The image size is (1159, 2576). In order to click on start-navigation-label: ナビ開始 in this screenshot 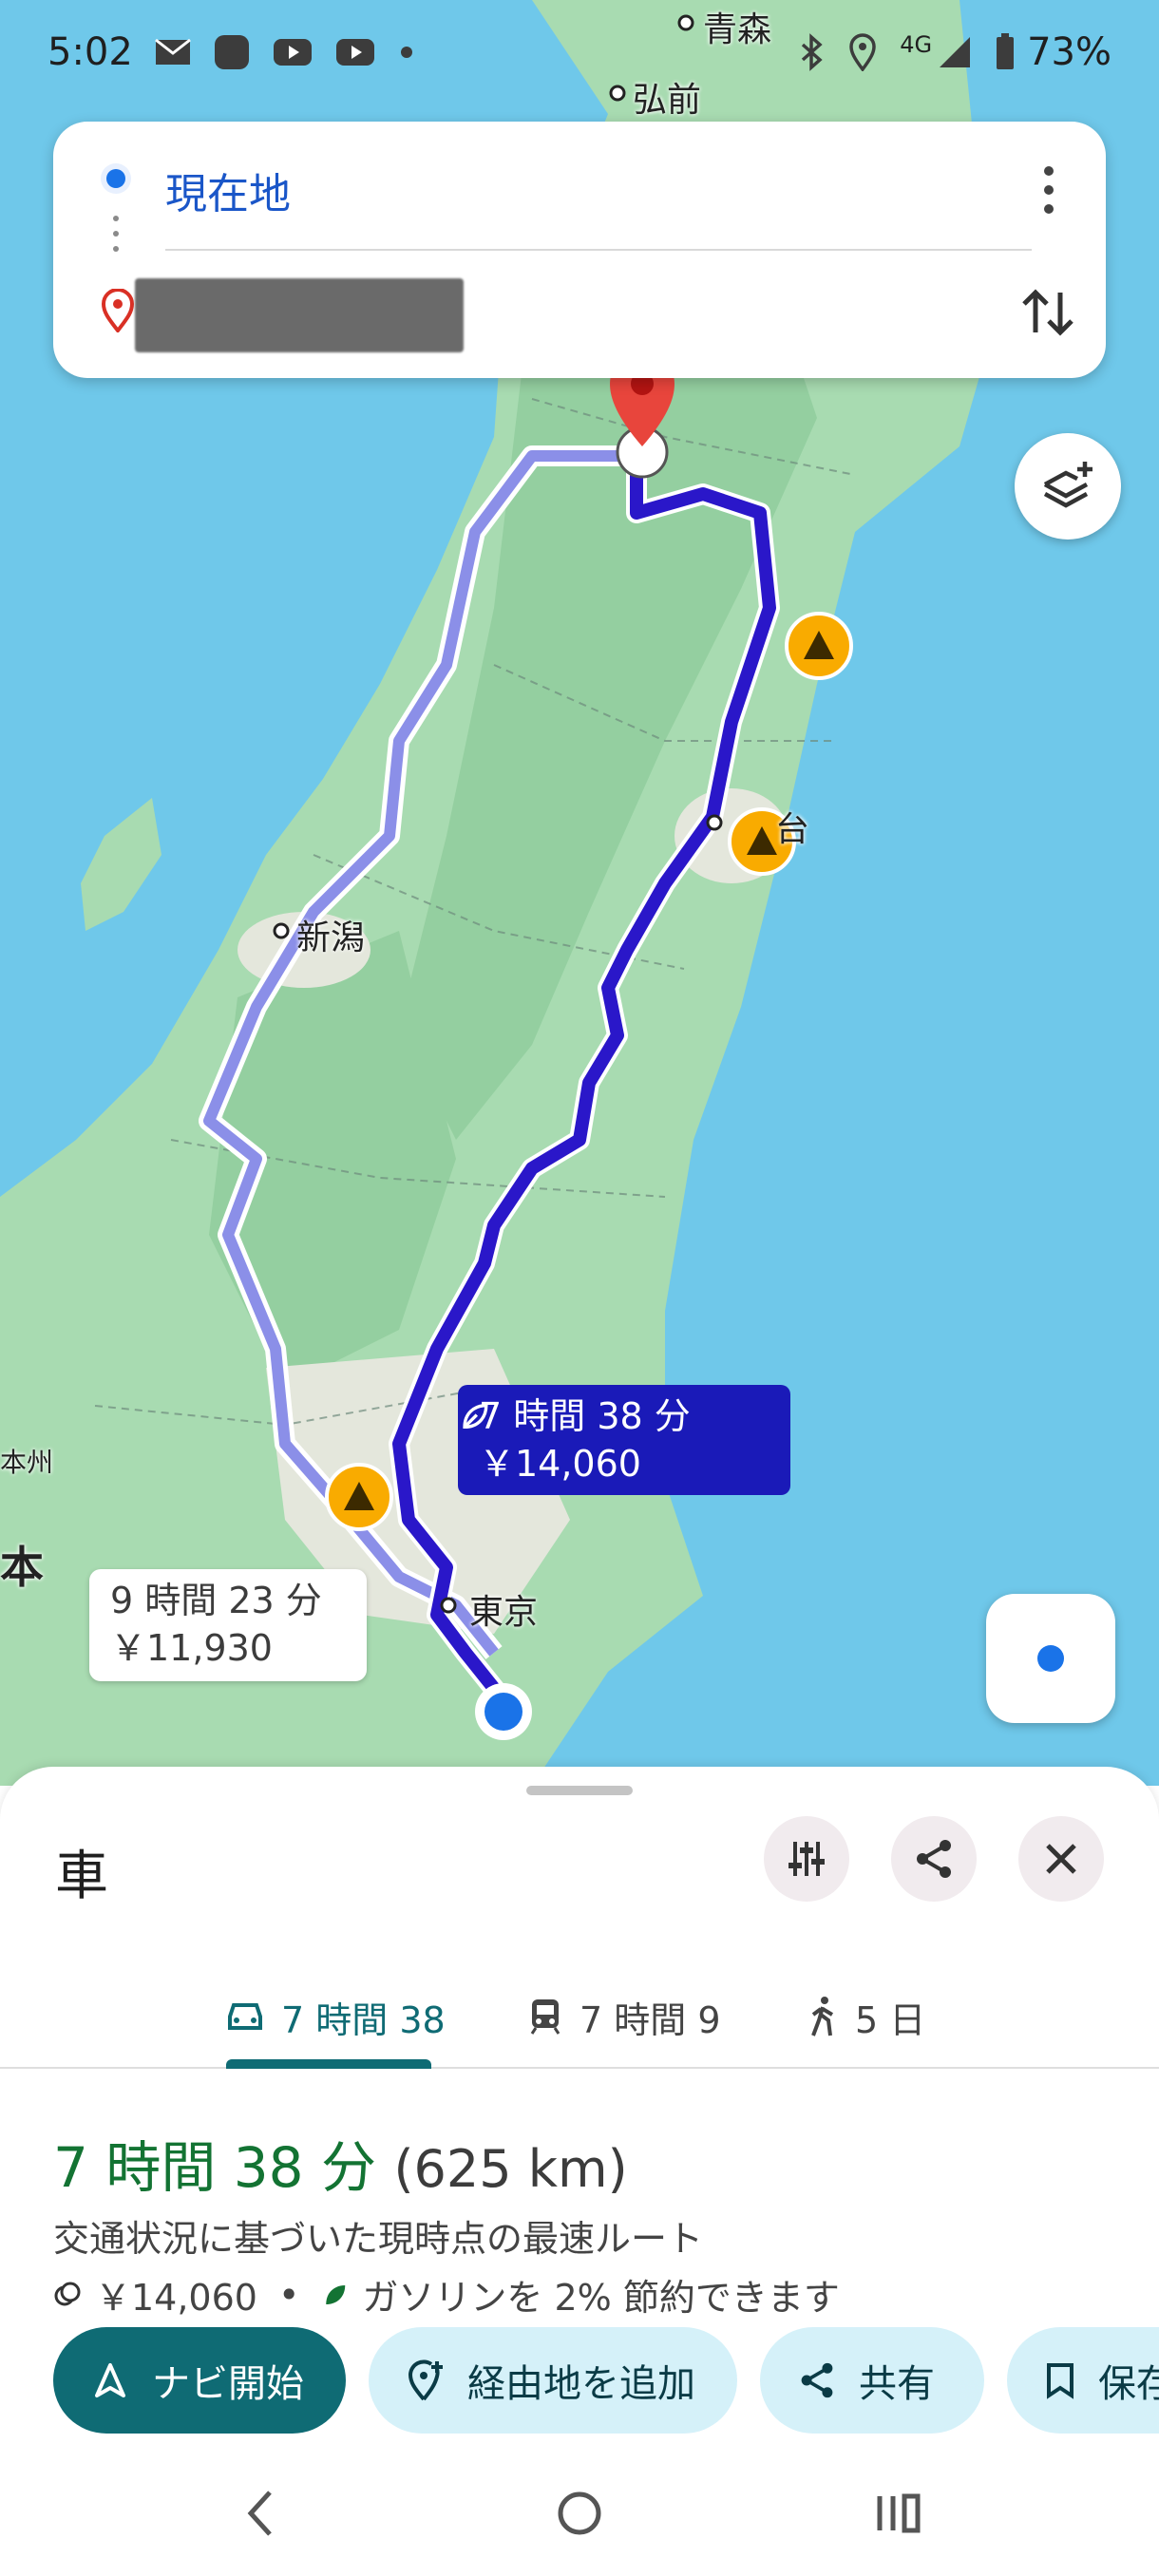, I will do `click(228, 2384)`.